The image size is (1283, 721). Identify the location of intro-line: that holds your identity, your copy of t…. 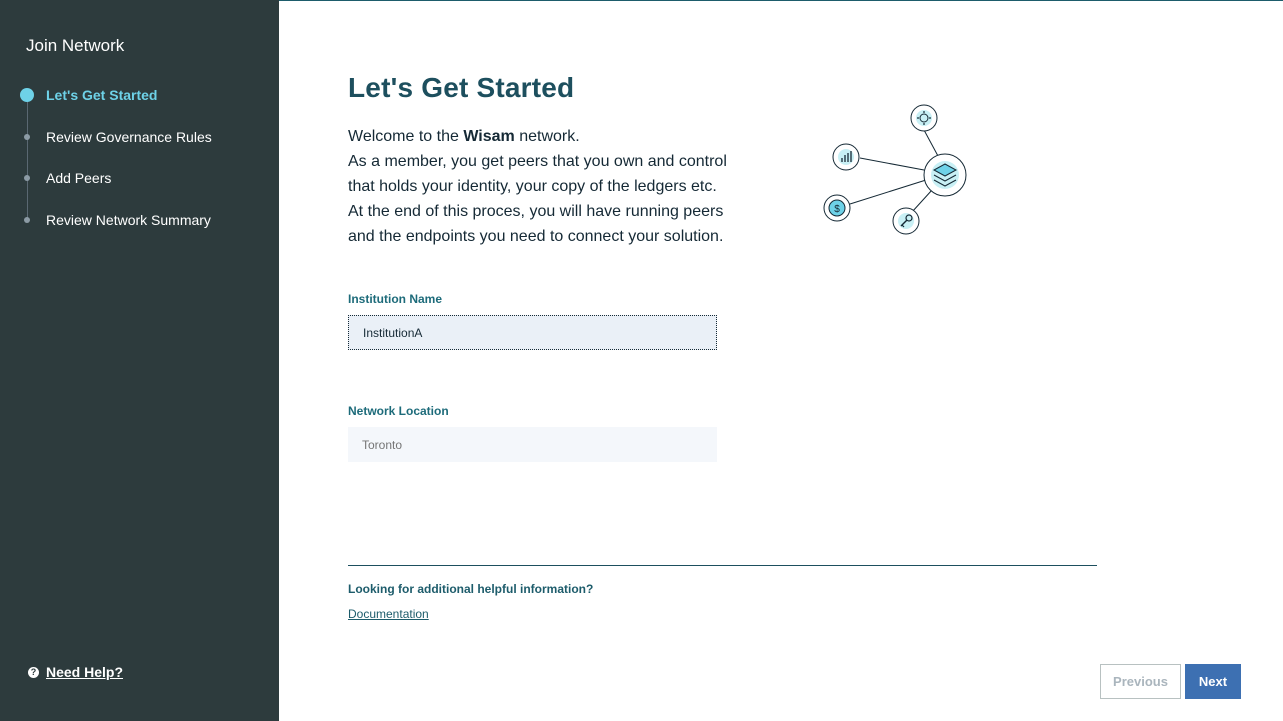
(532, 186).